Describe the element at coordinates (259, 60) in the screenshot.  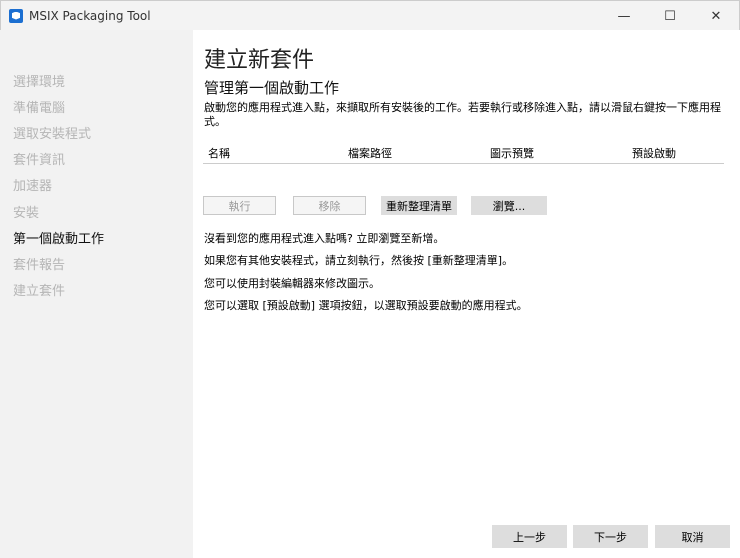
I see `page-title: 建立新套件` at that location.